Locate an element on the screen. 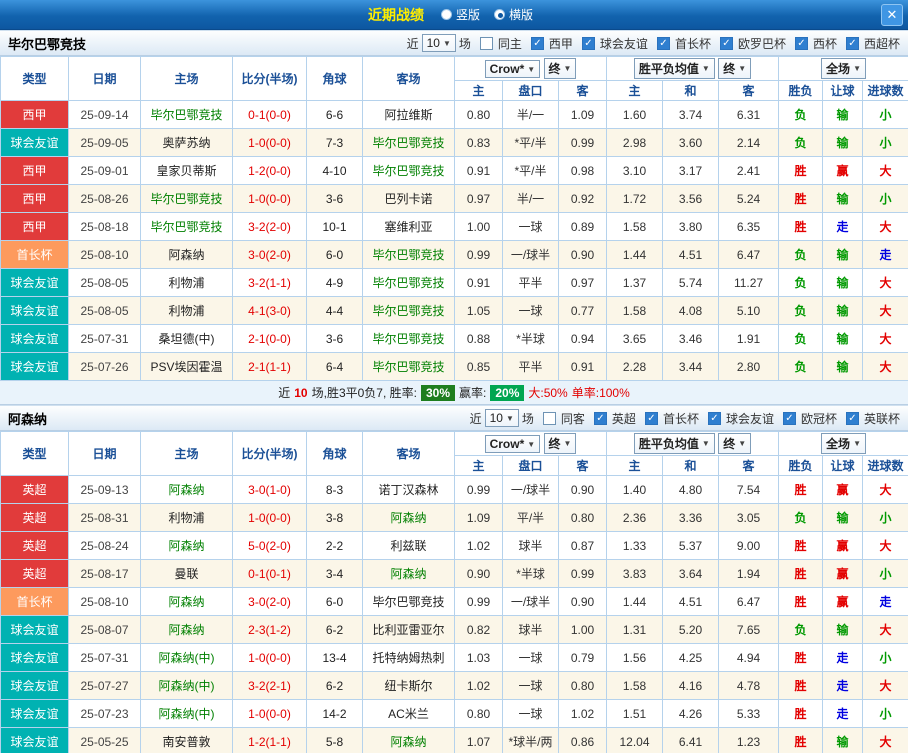  profit-rate-badge: 20% is located at coordinates (507, 392).